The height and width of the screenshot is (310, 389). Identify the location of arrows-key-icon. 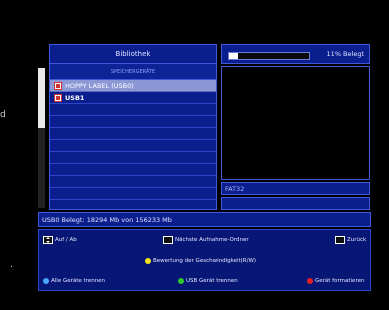
(48, 240).